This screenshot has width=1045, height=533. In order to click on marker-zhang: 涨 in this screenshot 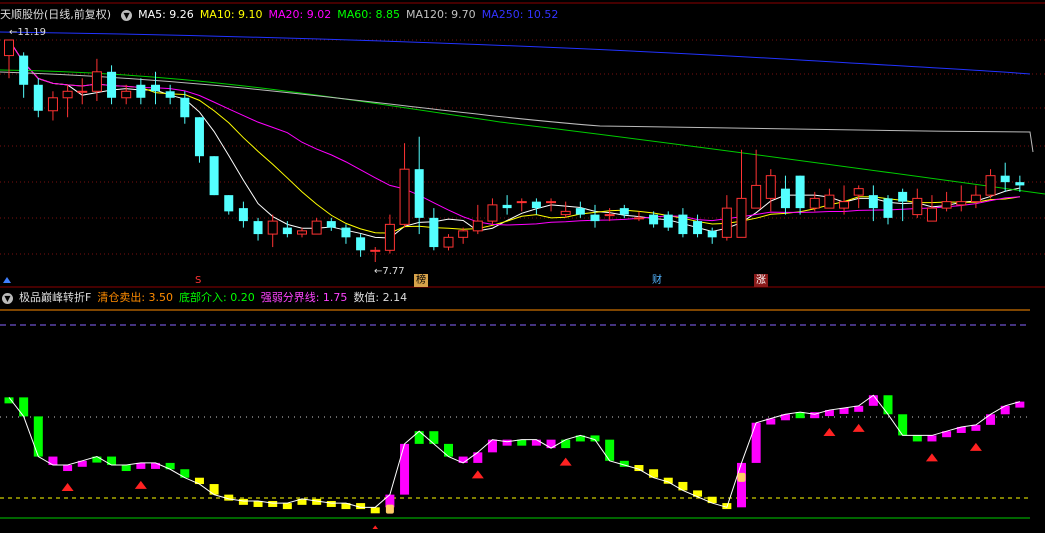, I will do `click(761, 280)`.